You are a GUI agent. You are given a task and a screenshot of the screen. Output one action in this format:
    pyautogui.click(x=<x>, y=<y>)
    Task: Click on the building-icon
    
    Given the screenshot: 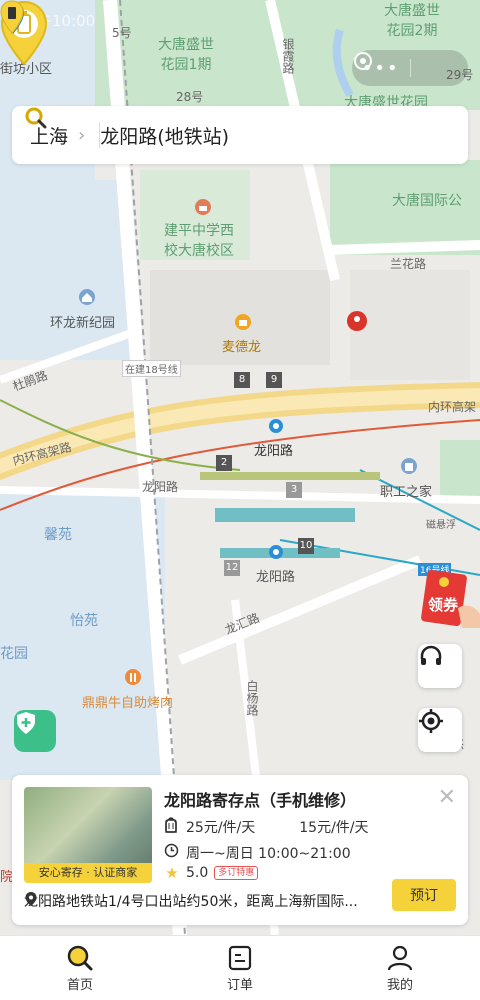 What is the action you would take?
    pyautogui.click(x=409, y=466)
    